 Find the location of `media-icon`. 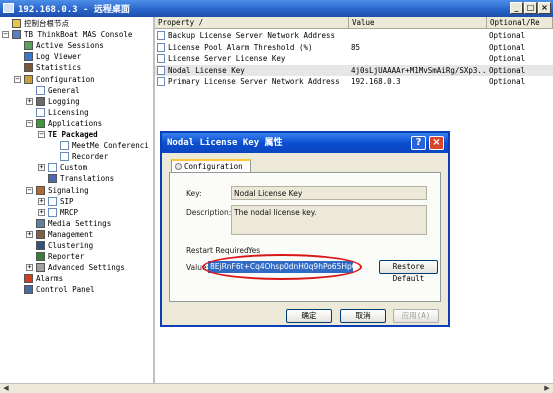

media-icon is located at coordinates (40, 223).